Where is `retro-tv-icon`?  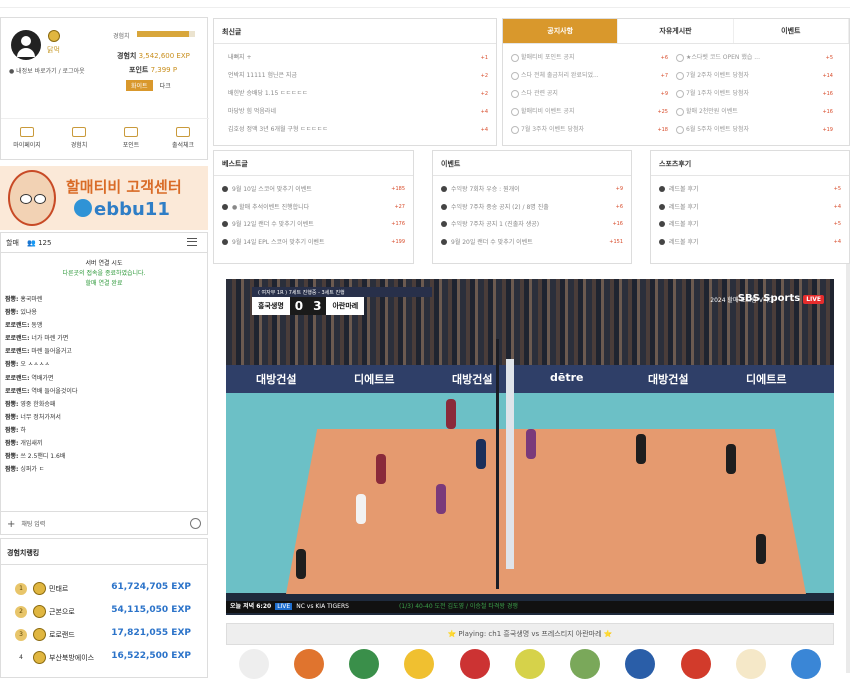 retro-tv-icon is located at coordinates (751, 664).